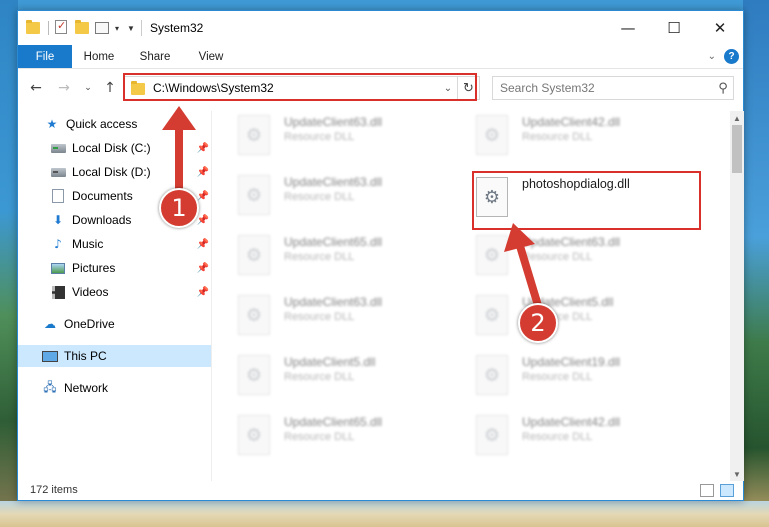 The image size is (769, 527). What do you see at coordinates (330, 362) in the screenshot?
I see `file-name: UpdateClient5.dll` at bounding box center [330, 362].